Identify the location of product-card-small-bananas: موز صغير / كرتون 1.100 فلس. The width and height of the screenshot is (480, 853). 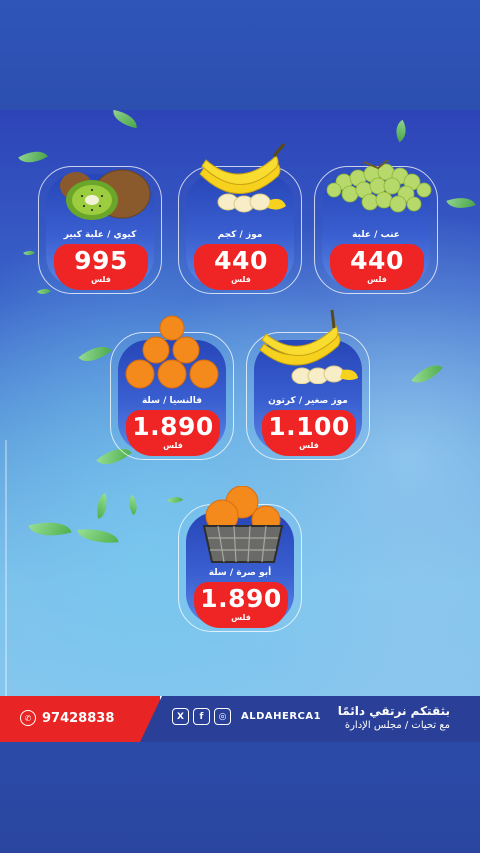
(308, 384).